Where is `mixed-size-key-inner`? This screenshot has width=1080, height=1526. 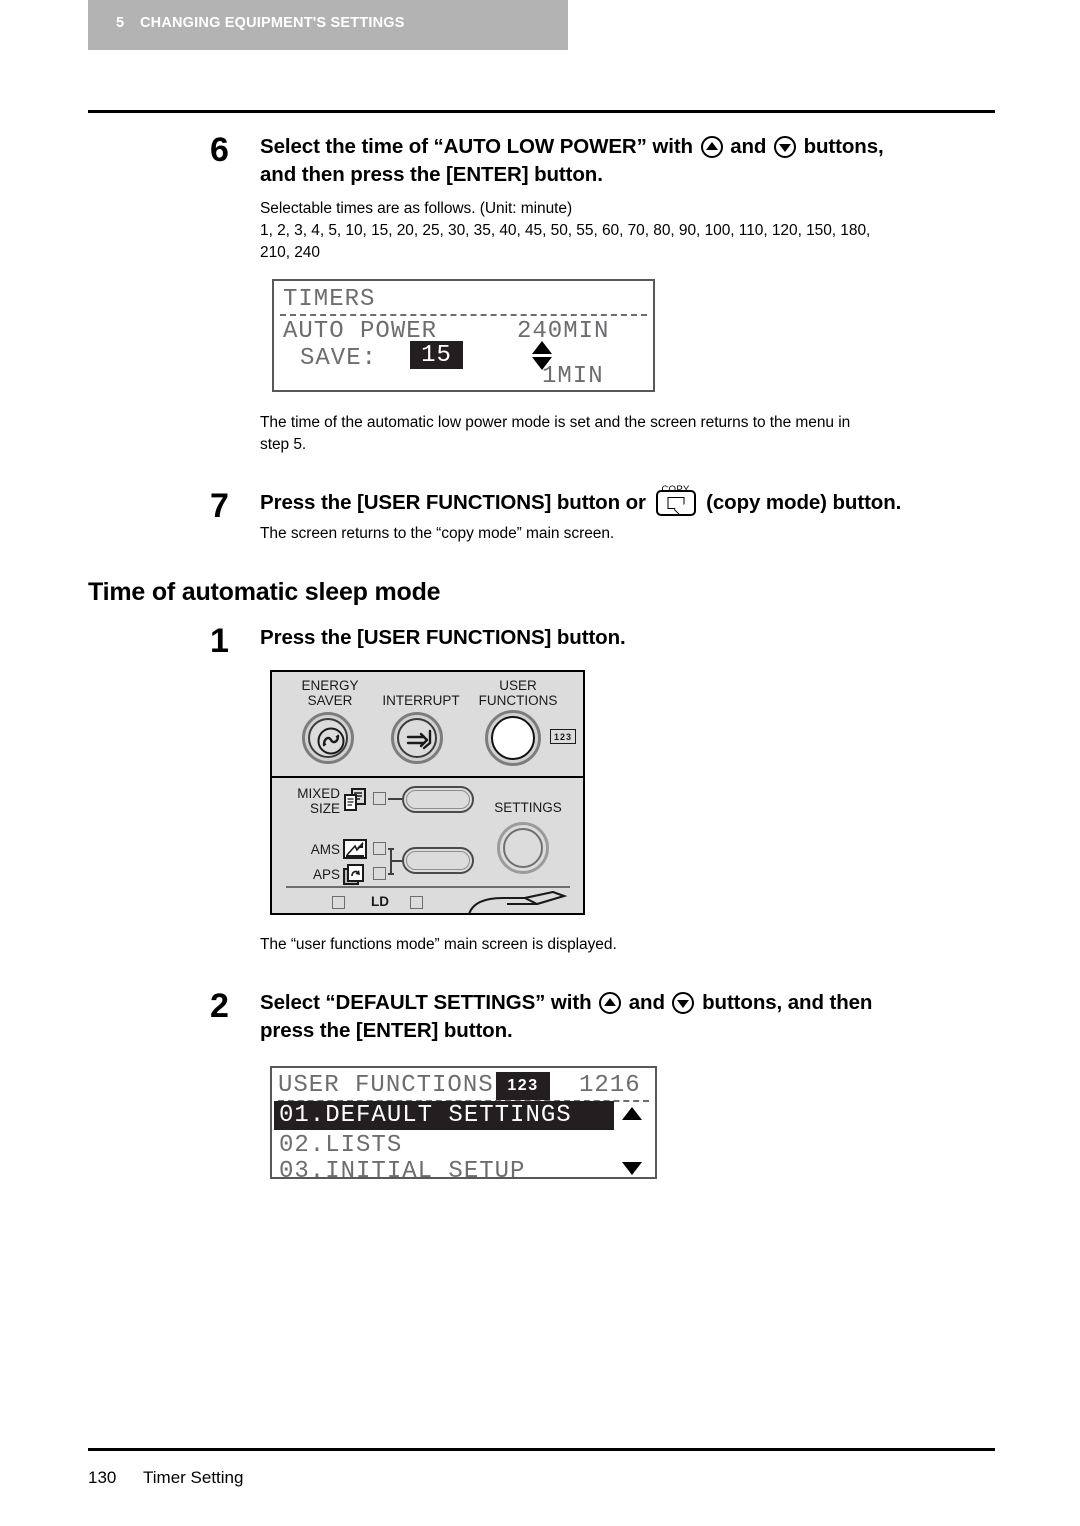
mixed-size-key-inner is located at coordinates (438, 799).